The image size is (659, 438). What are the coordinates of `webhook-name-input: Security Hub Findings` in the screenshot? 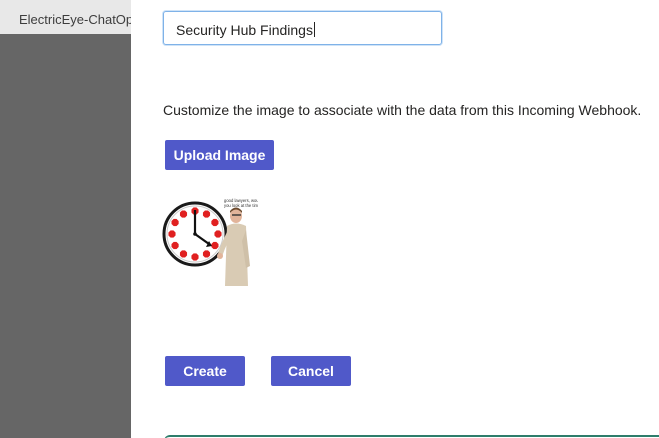 It's located at (302, 28).